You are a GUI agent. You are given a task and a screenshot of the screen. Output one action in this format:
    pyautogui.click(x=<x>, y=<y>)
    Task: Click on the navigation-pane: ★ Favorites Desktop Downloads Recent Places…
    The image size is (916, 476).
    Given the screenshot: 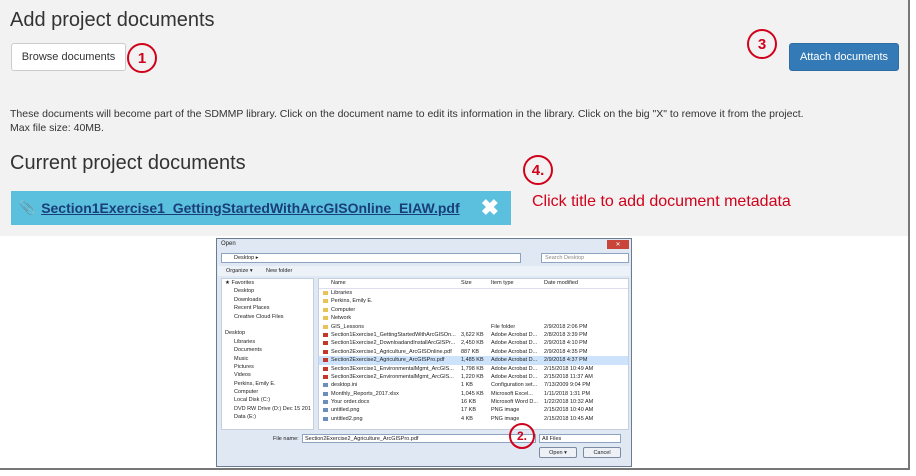 What is the action you would take?
    pyautogui.click(x=267, y=354)
    